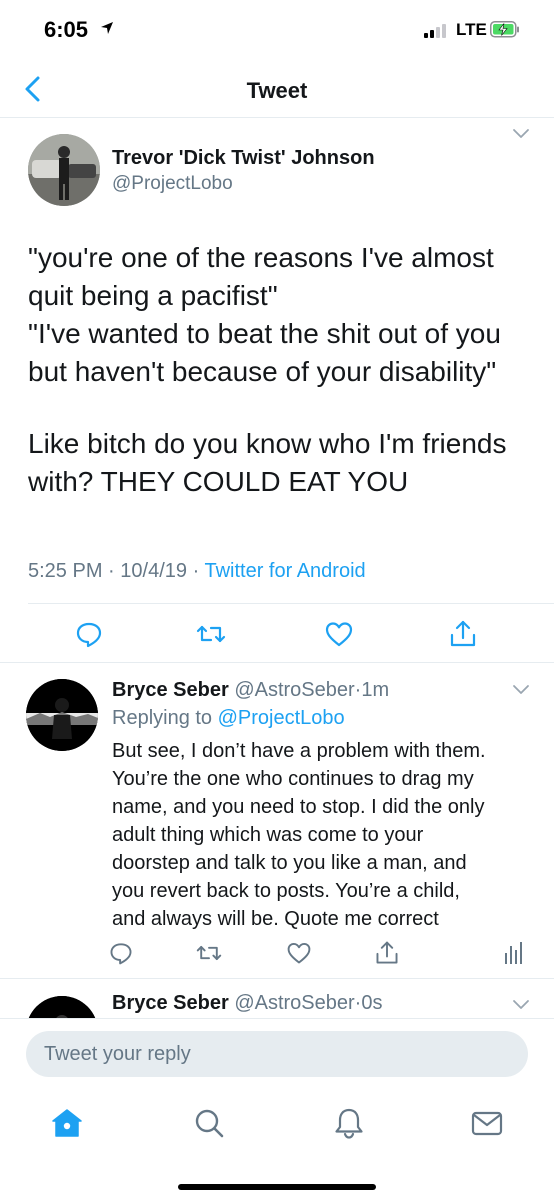 This screenshot has height=1200, width=554. I want to click on tweet-time: 5:25 PM, so click(65, 571).